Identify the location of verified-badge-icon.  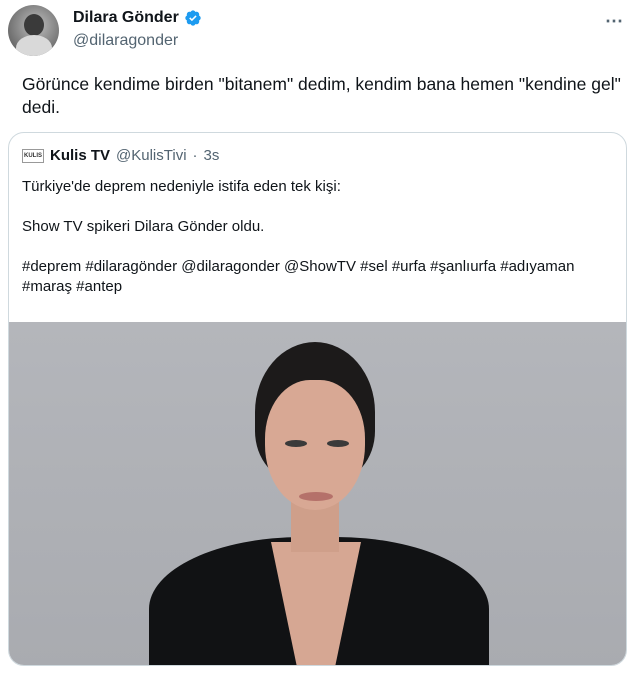
(193, 18).